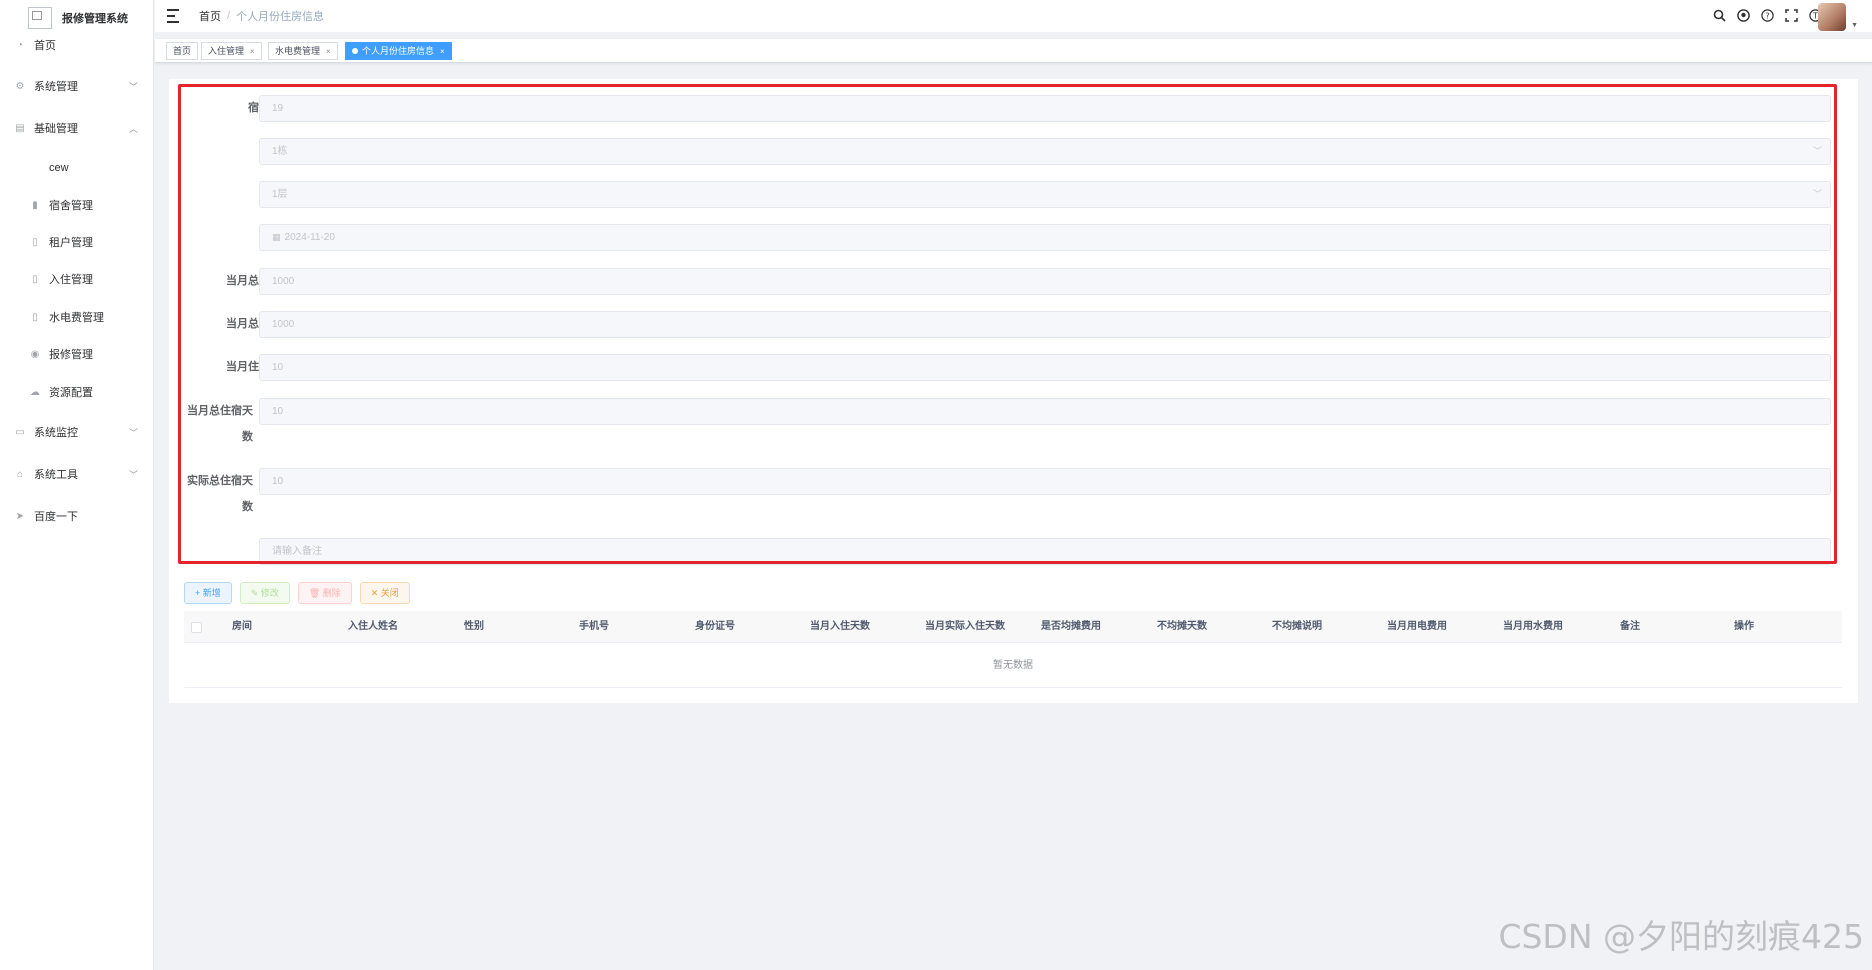 The image size is (1872, 970). What do you see at coordinates (56, 475) in the screenshot?
I see `sidebar-item-label: 系统工具` at bounding box center [56, 475].